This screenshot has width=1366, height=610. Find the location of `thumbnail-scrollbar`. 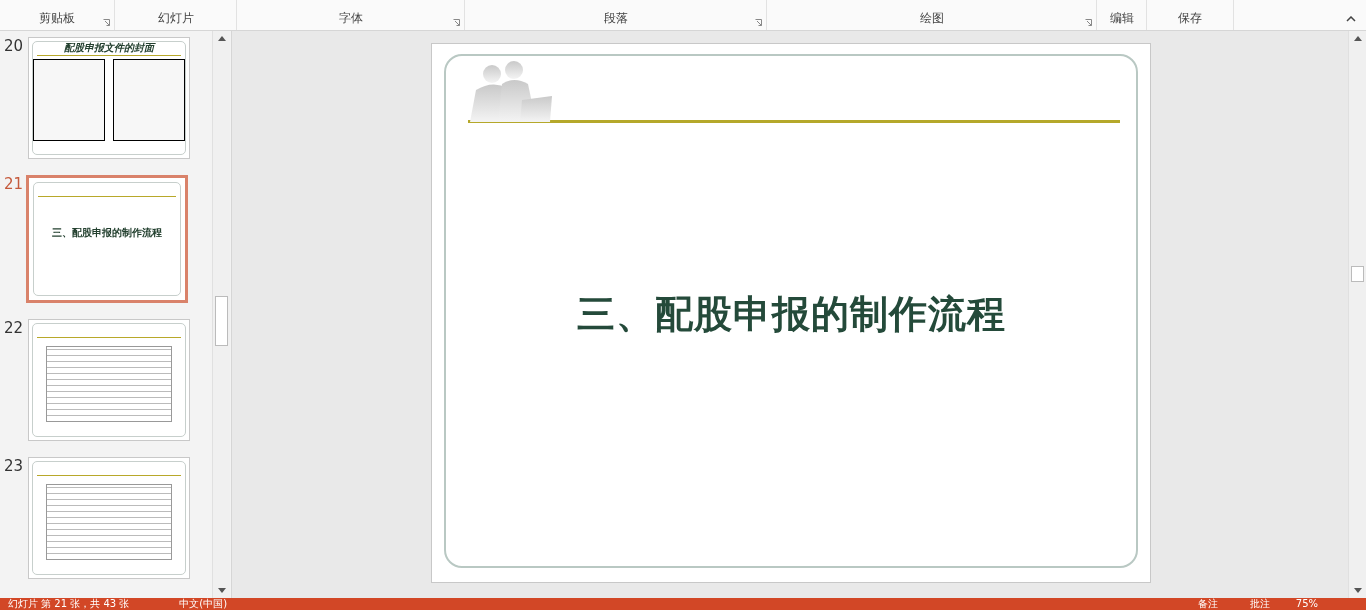

thumbnail-scrollbar is located at coordinates (221, 314).